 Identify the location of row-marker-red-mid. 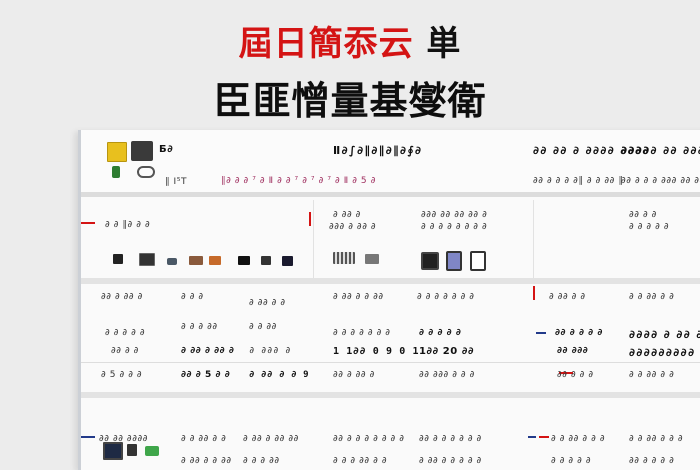
(310, 219).